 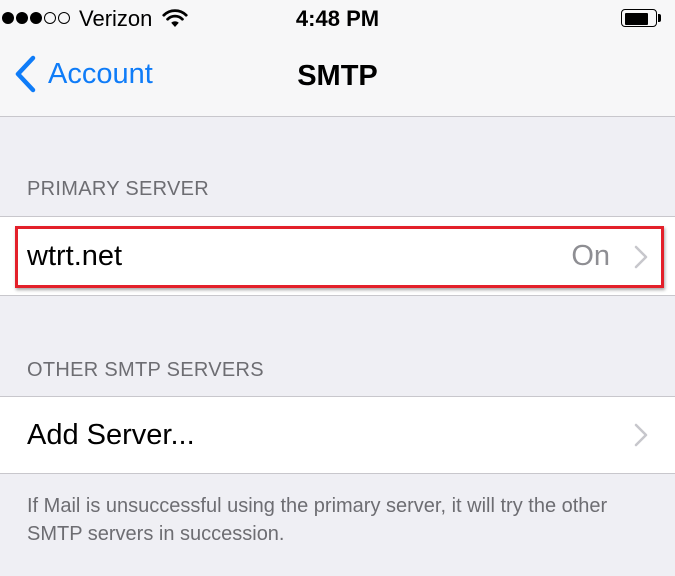 I want to click on battery-body, so click(x=639, y=18).